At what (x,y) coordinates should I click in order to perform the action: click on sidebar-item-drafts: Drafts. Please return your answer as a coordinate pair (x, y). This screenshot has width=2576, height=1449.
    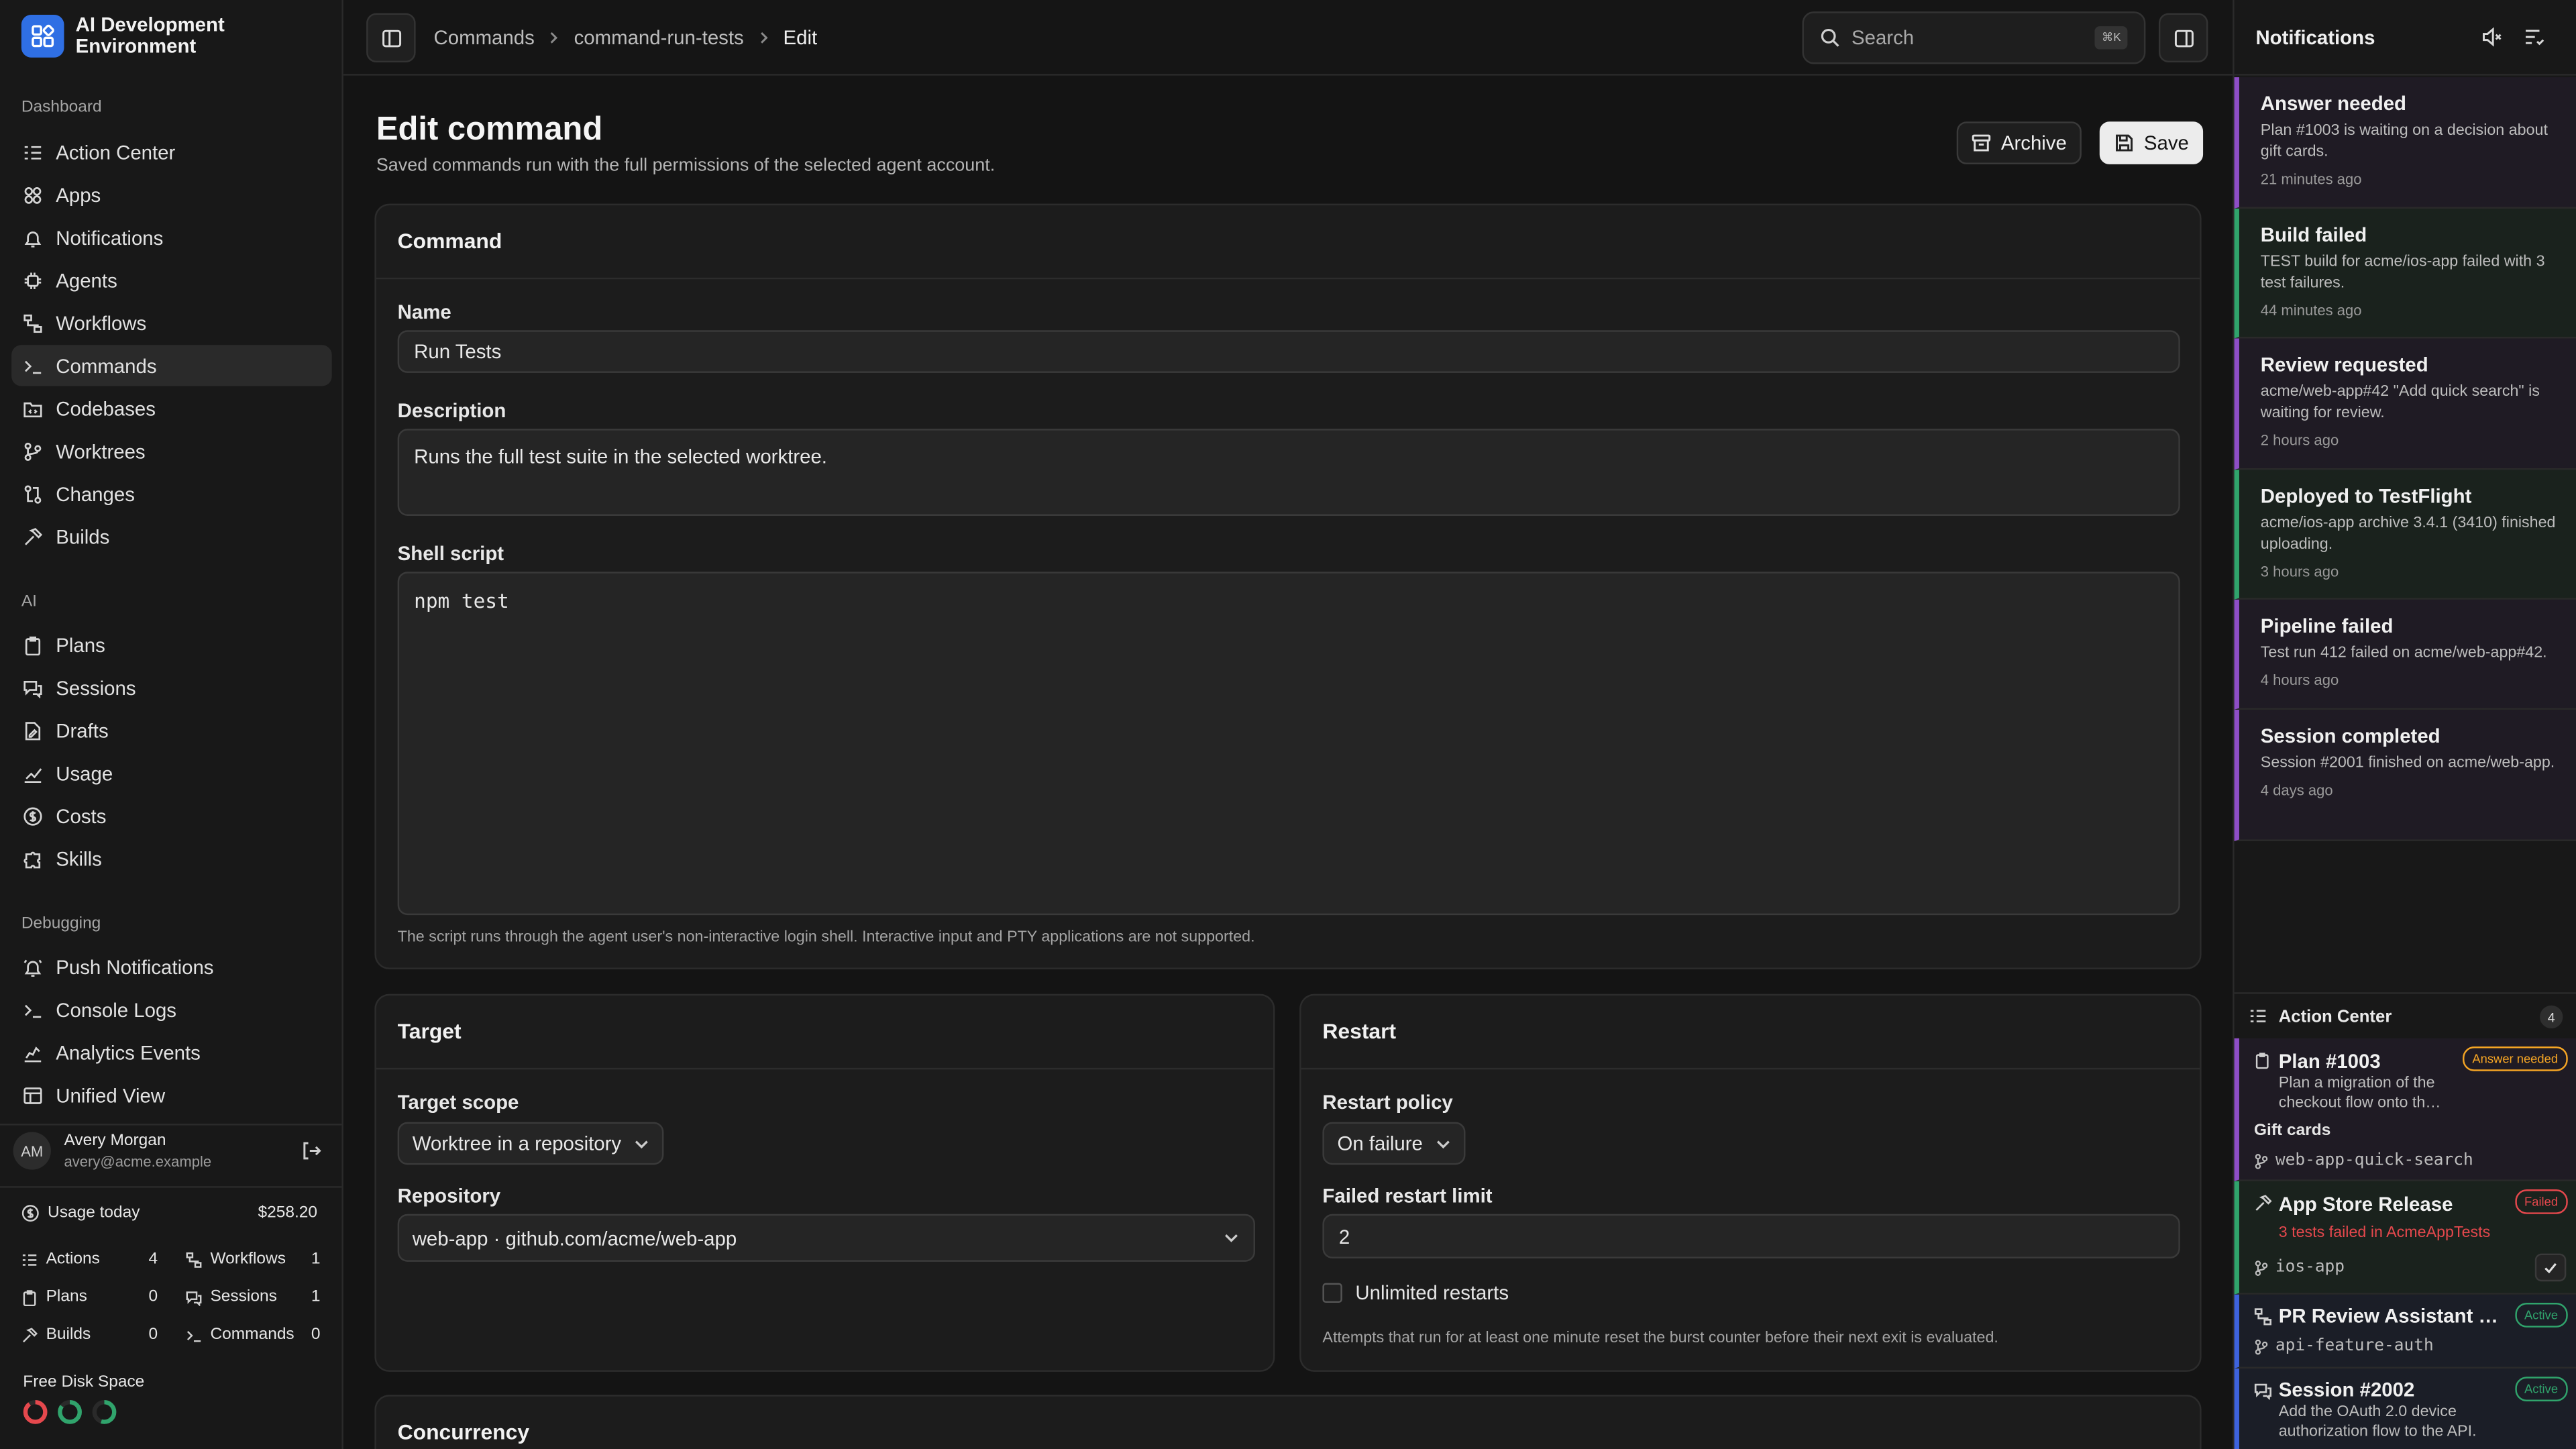
    Looking at the image, I should click on (171, 730).